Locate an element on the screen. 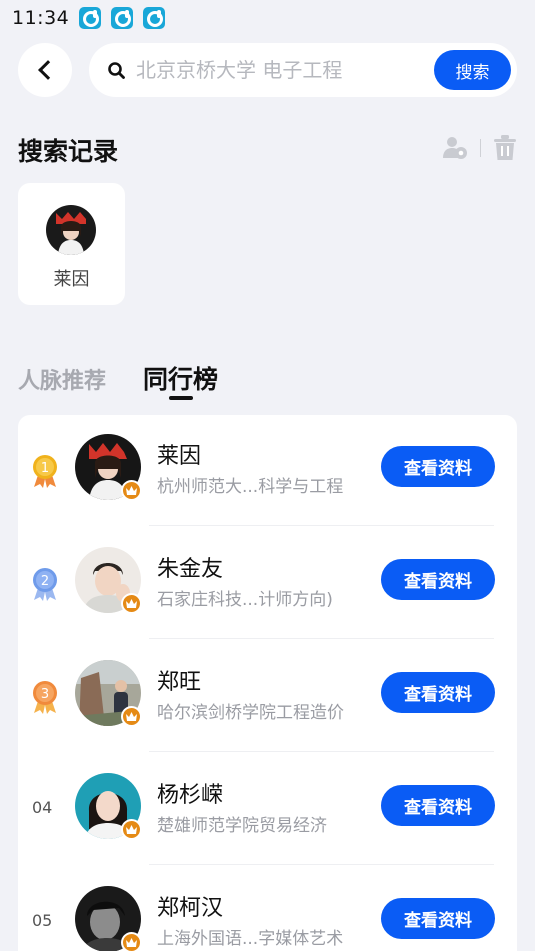  status-time: 11:34 is located at coordinates (41, 18).